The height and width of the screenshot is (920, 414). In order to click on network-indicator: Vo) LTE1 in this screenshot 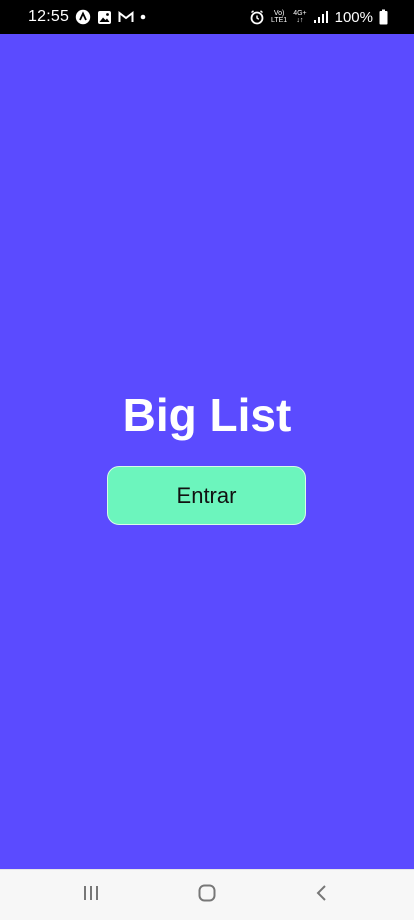, I will do `click(279, 17)`.